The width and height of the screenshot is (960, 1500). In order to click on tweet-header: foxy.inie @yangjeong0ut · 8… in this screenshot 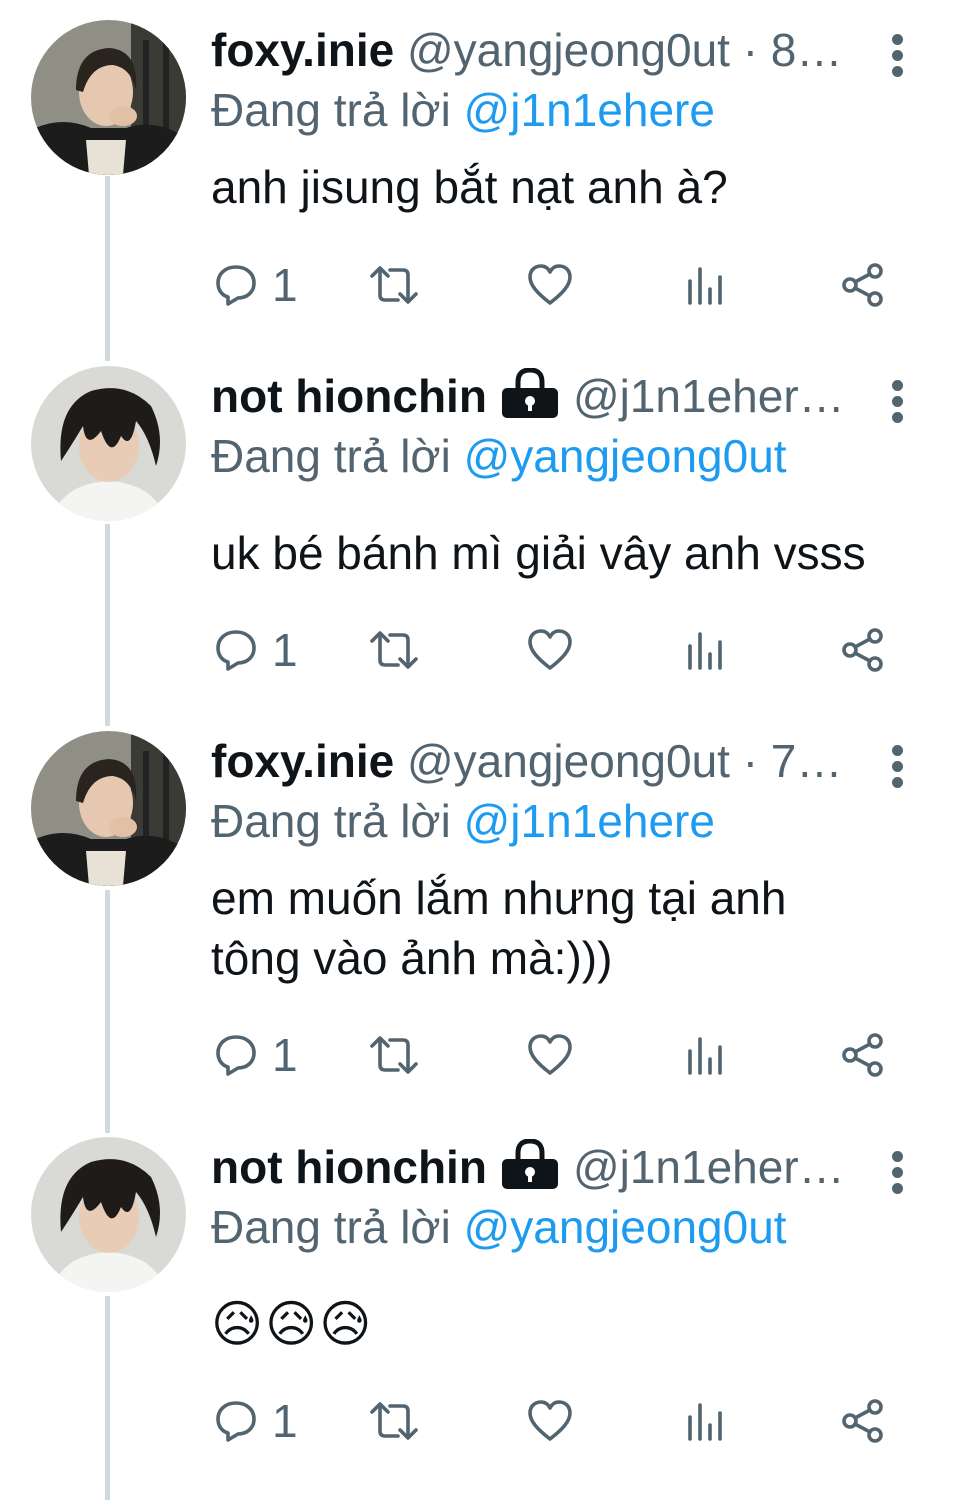, I will do `click(543, 50)`.